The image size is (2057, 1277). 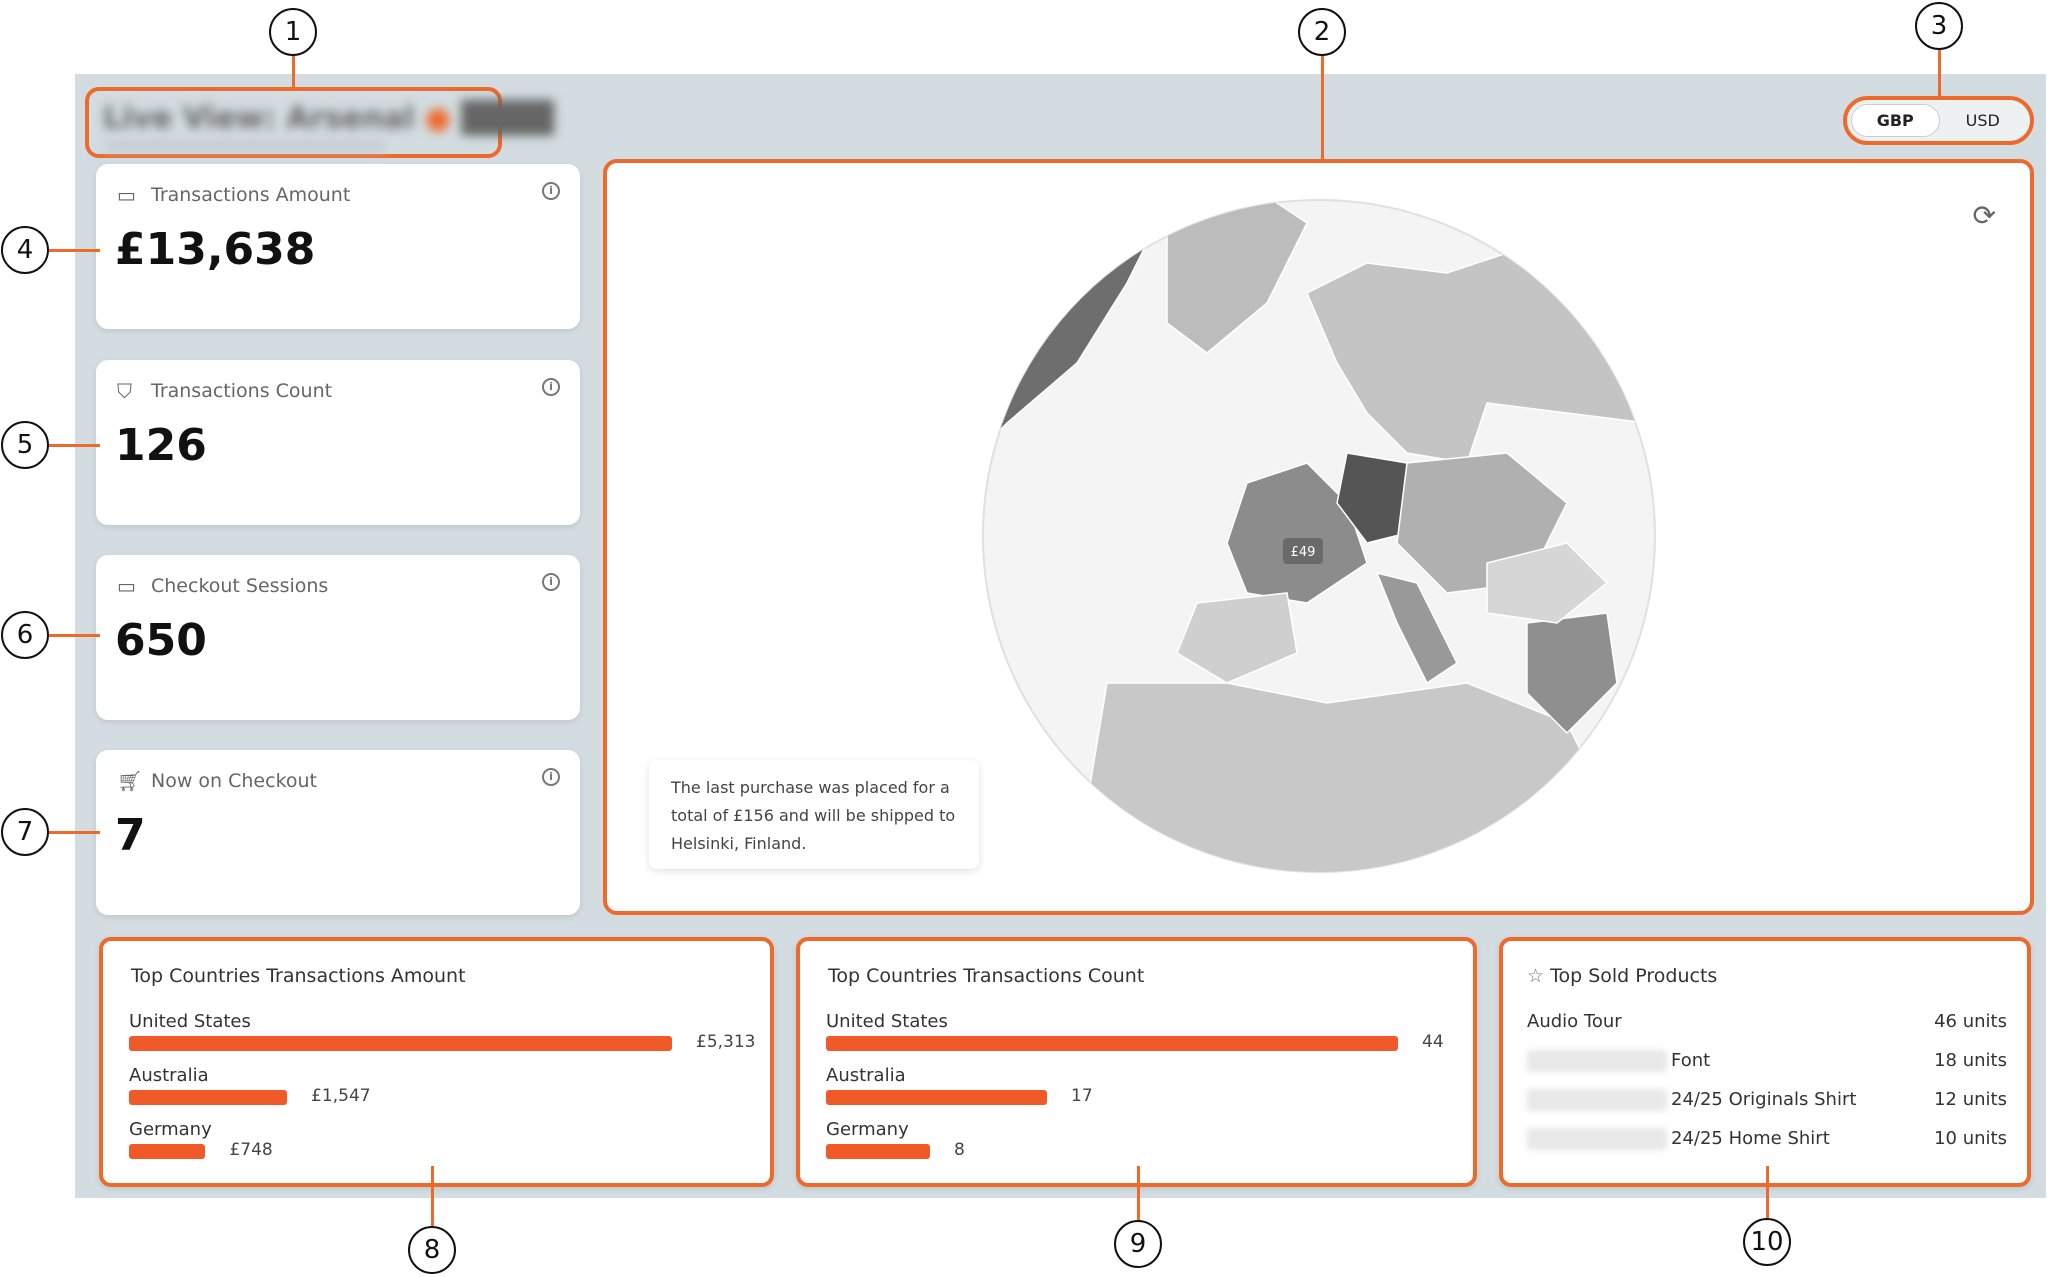 I want to click on kpi-value: 650, so click(x=161, y=640).